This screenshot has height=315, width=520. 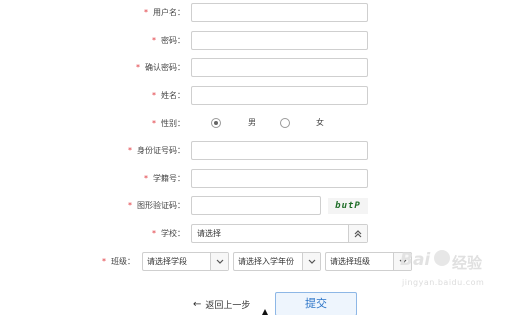 What do you see at coordinates (279, 12) in the screenshot?
I see `username-input` at bounding box center [279, 12].